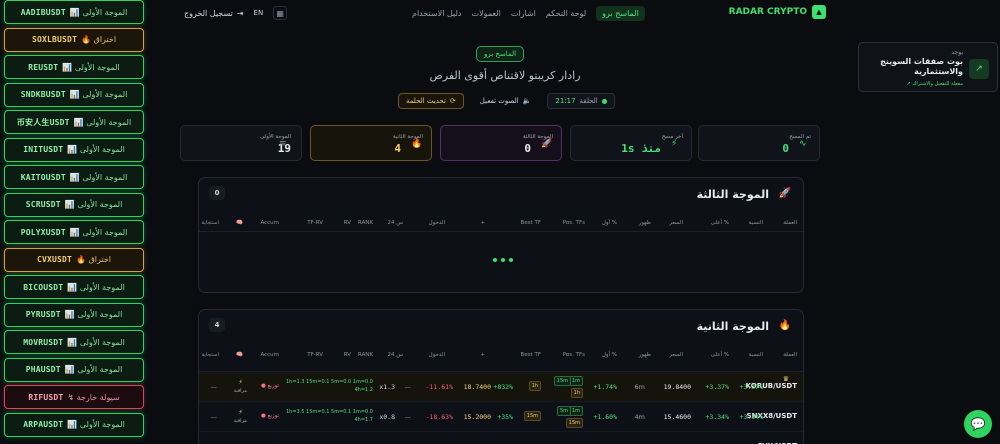 This screenshot has height=444, width=1000. Describe the element at coordinates (408, 417) in the screenshot. I see `row-rank: —` at that location.